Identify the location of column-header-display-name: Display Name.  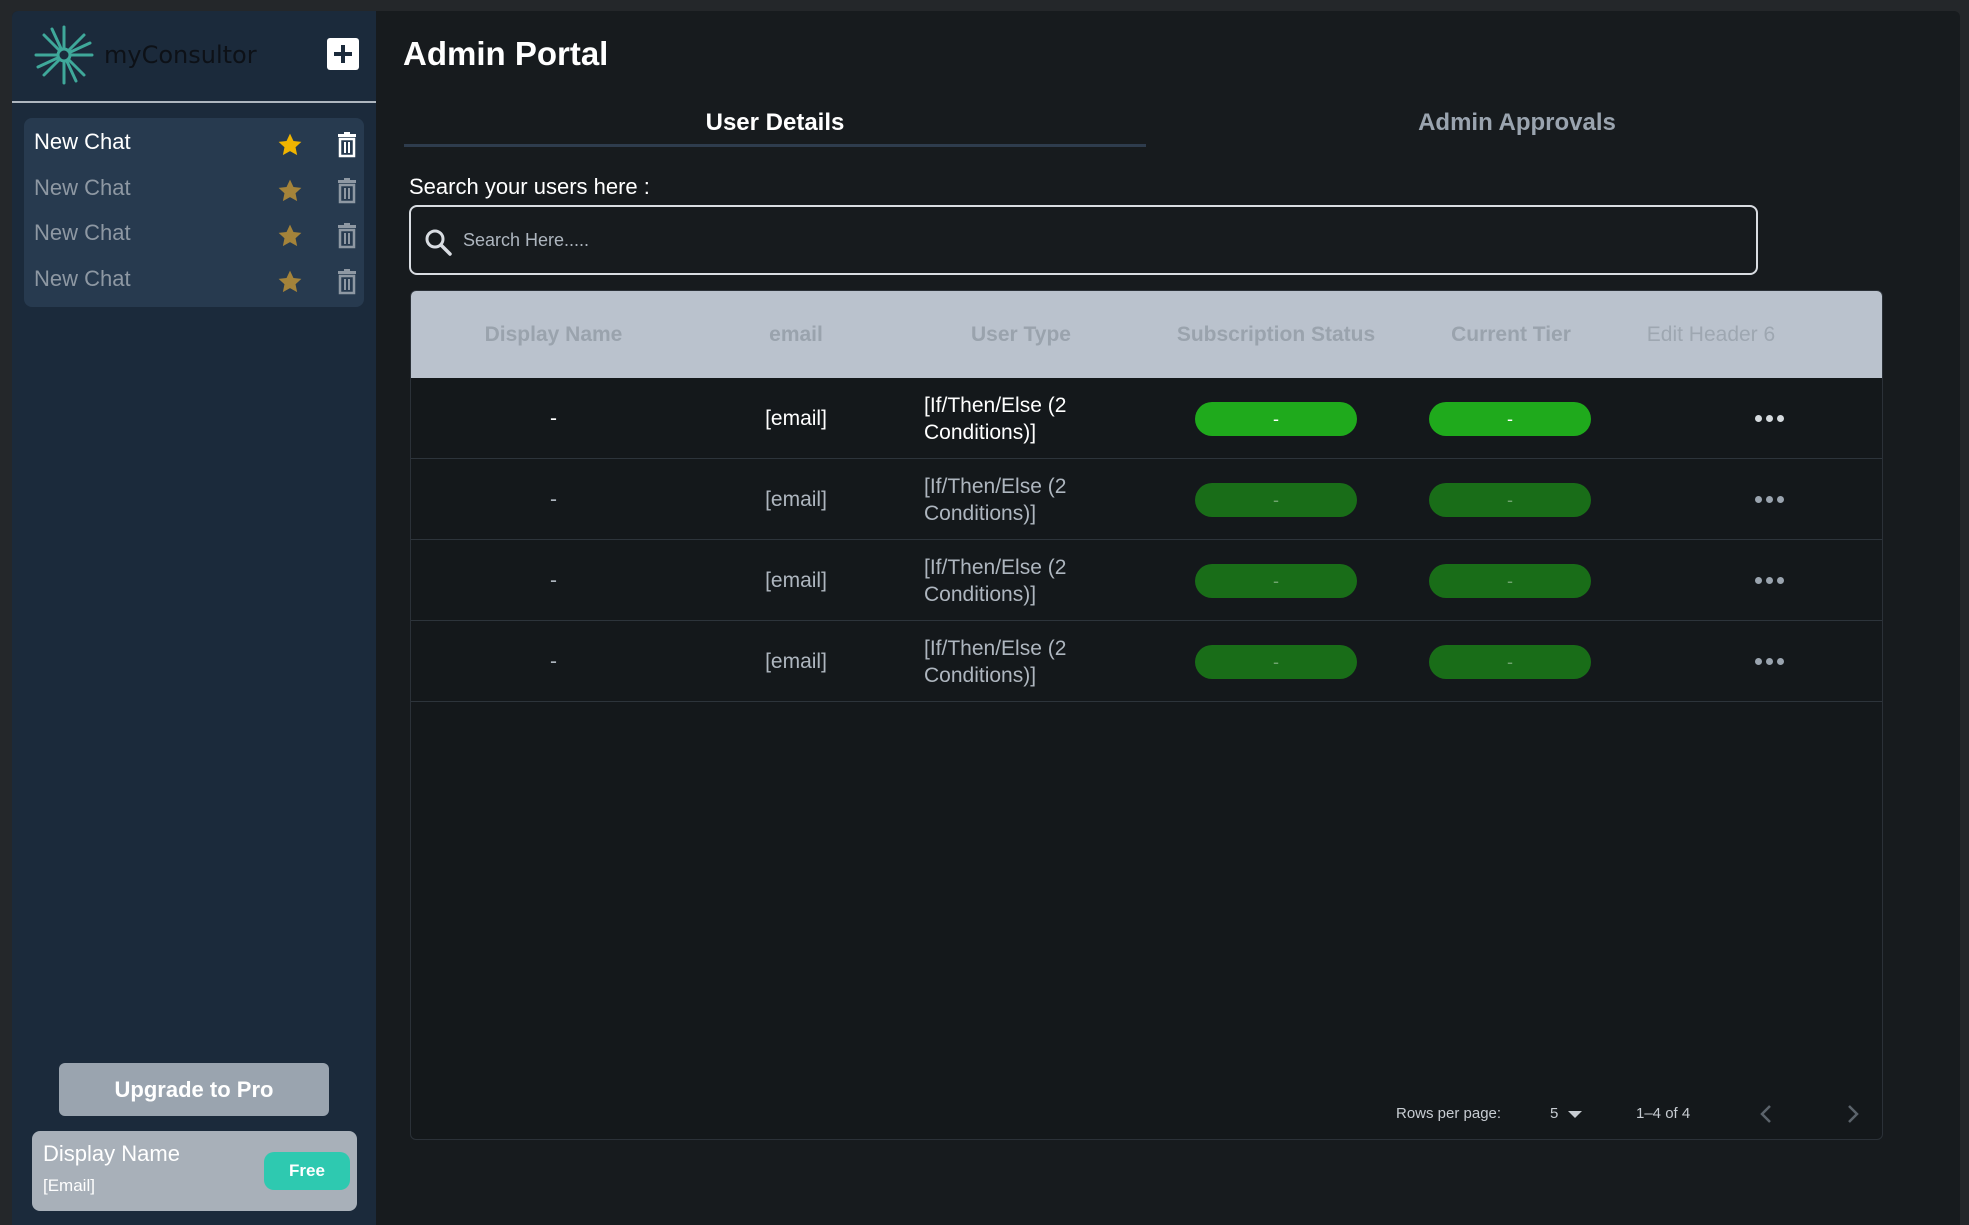
(553, 334).